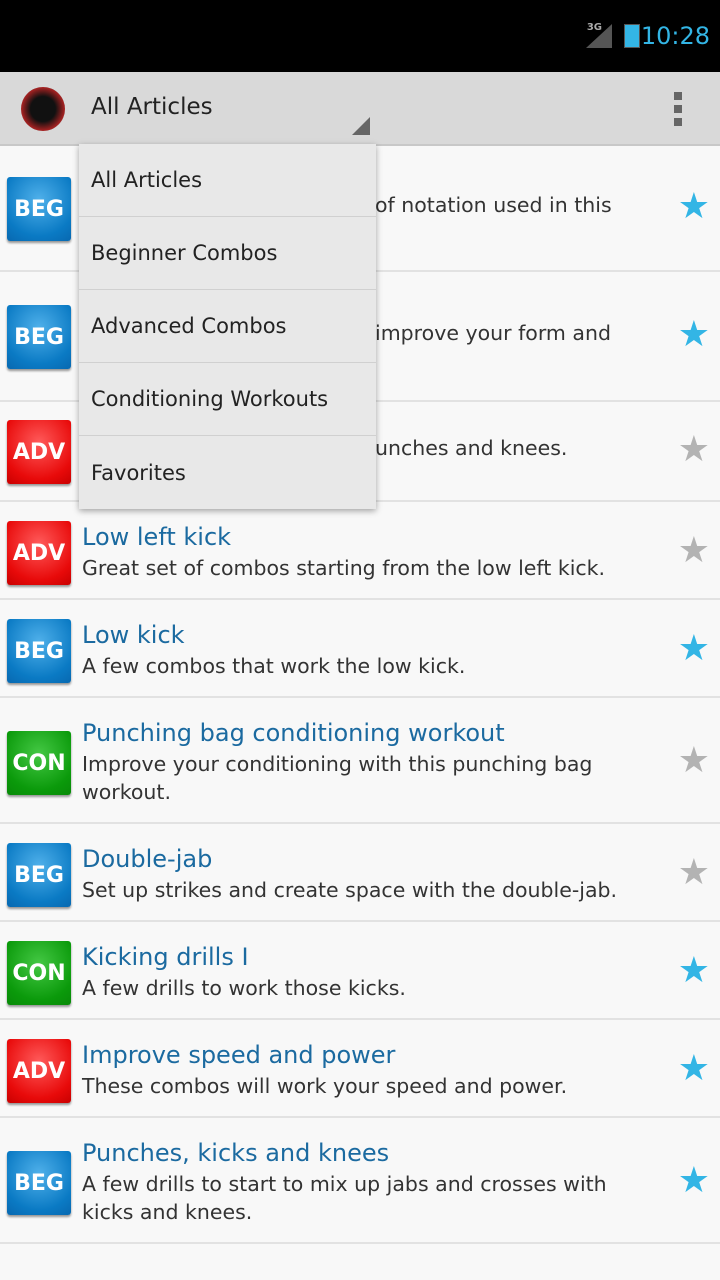  What do you see at coordinates (493, 333) in the screenshot?
I see `article-description: improve your form and` at bounding box center [493, 333].